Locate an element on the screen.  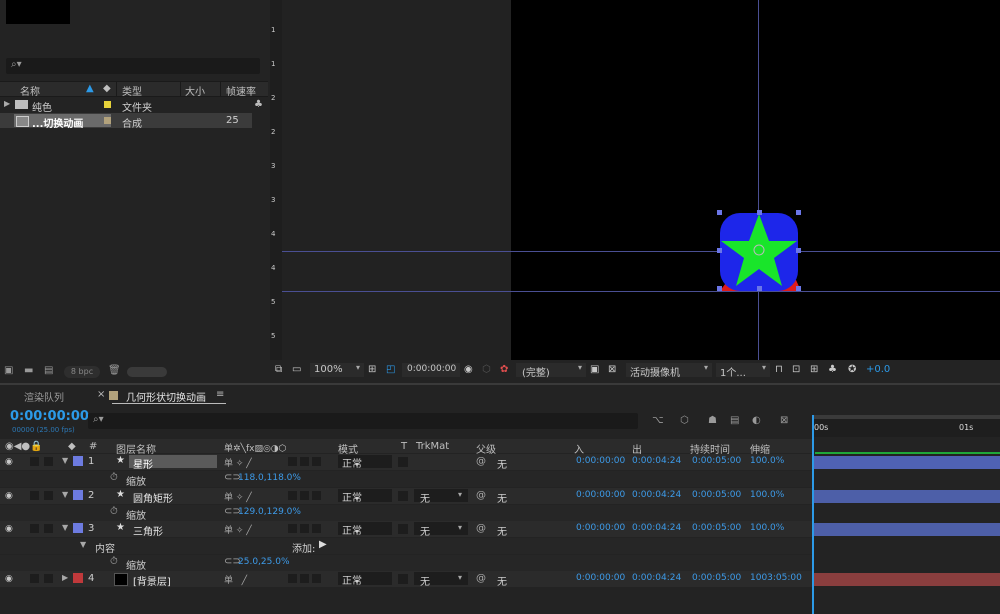
fast-preview-icon: ⊡ is located at coordinates (796, 369).